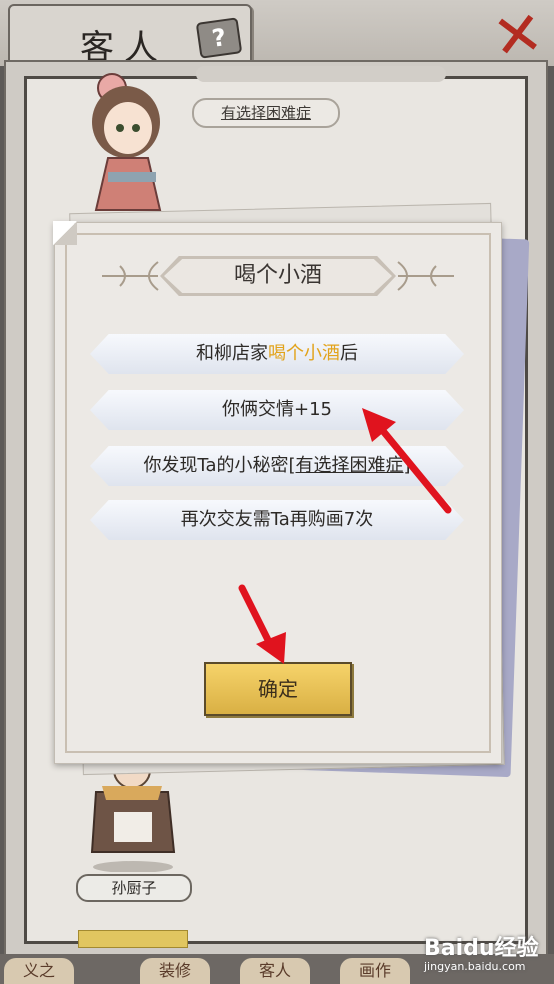 Image resolution: width=554 pixels, height=984 pixels. I want to click on confirm-button: 确定, so click(278, 689).